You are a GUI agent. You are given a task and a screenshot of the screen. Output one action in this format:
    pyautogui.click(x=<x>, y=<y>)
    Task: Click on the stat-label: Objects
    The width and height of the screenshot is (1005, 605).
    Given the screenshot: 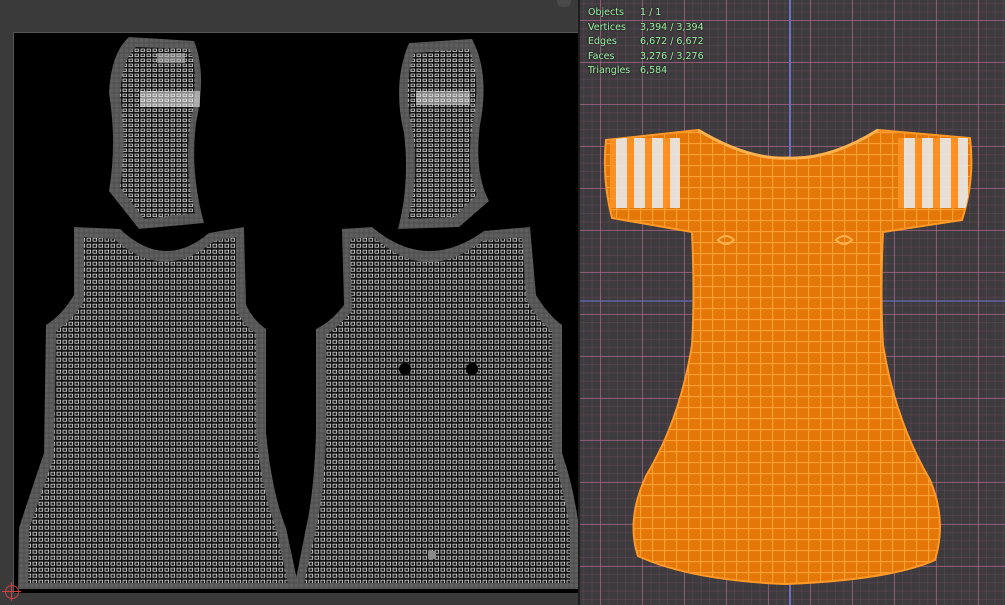 What is the action you would take?
    pyautogui.click(x=606, y=12)
    